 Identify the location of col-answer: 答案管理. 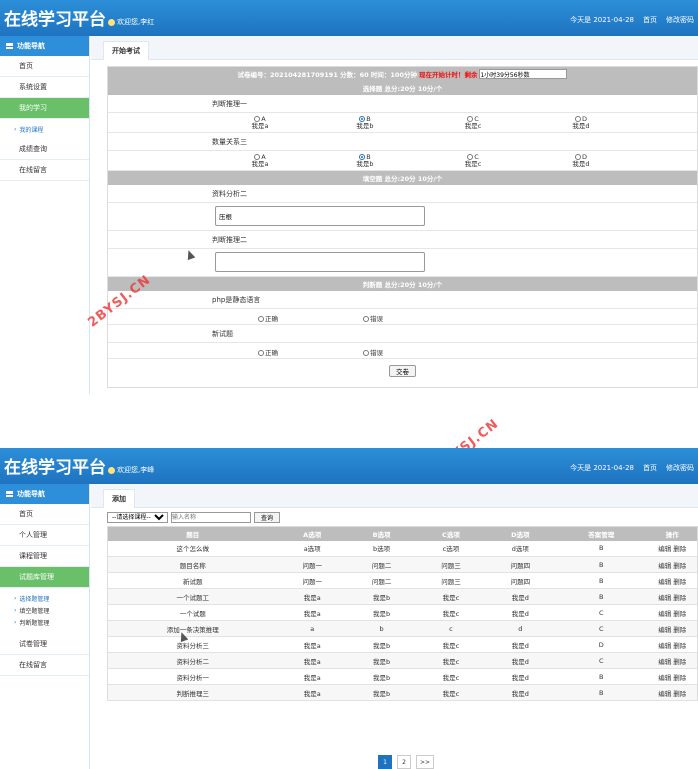
(601, 533).